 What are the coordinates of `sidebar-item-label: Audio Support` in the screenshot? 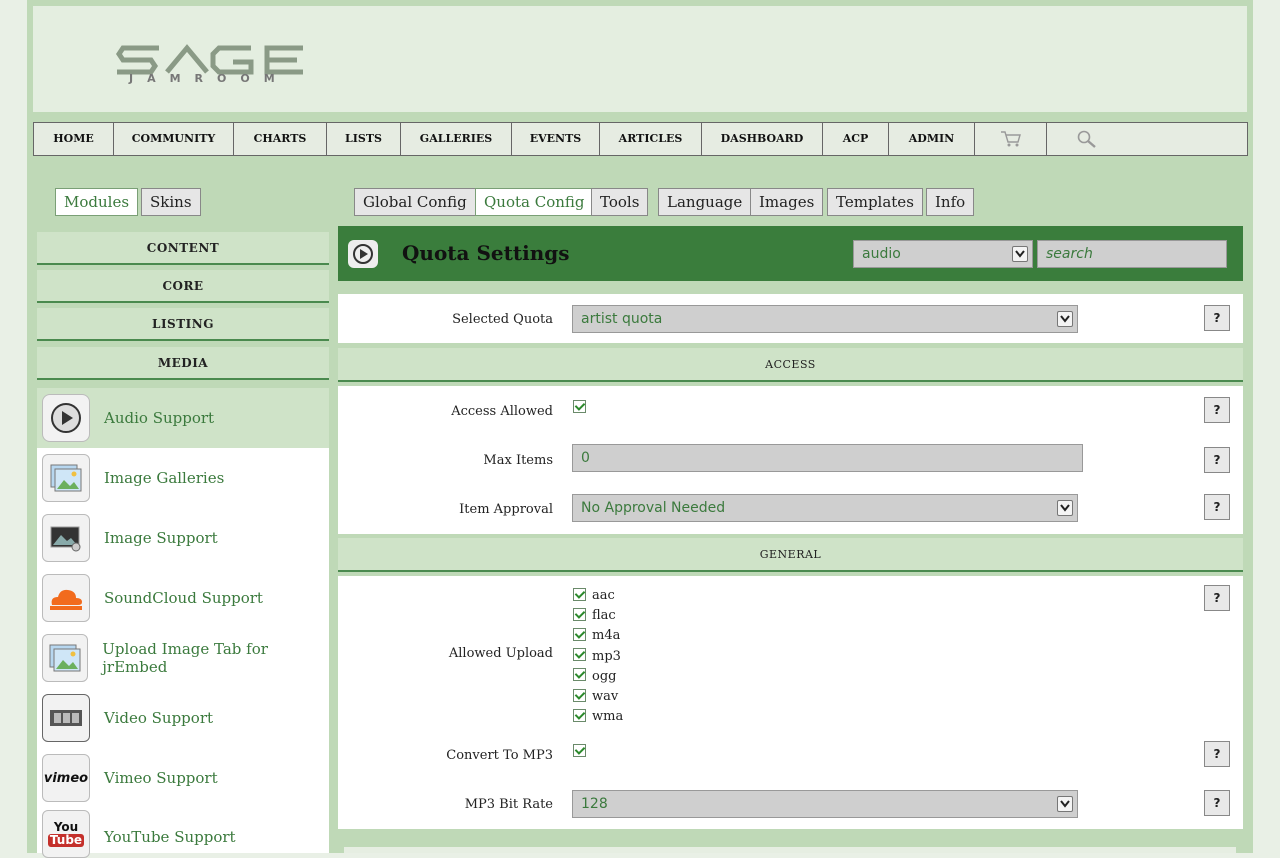 It's located at (159, 418).